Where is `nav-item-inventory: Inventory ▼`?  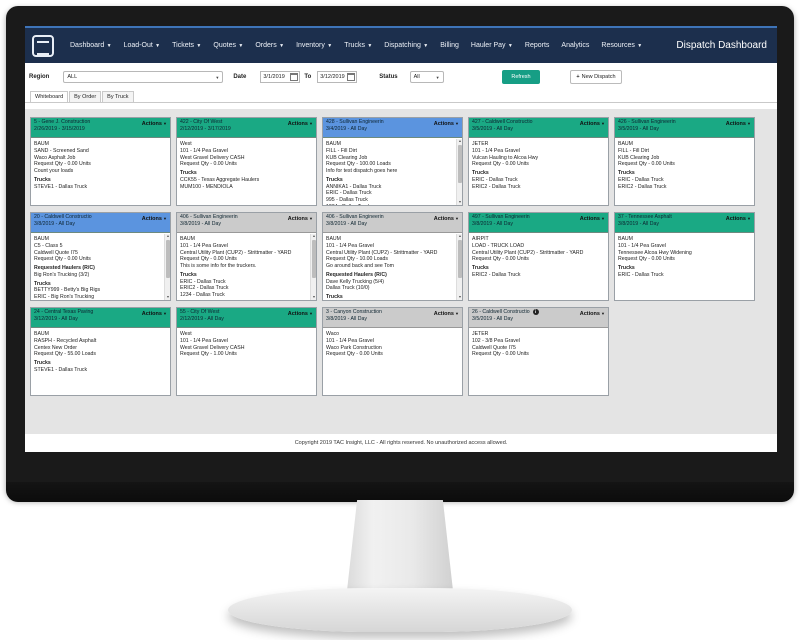 nav-item-inventory: Inventory ▼ is located at coordinates (314, 45).